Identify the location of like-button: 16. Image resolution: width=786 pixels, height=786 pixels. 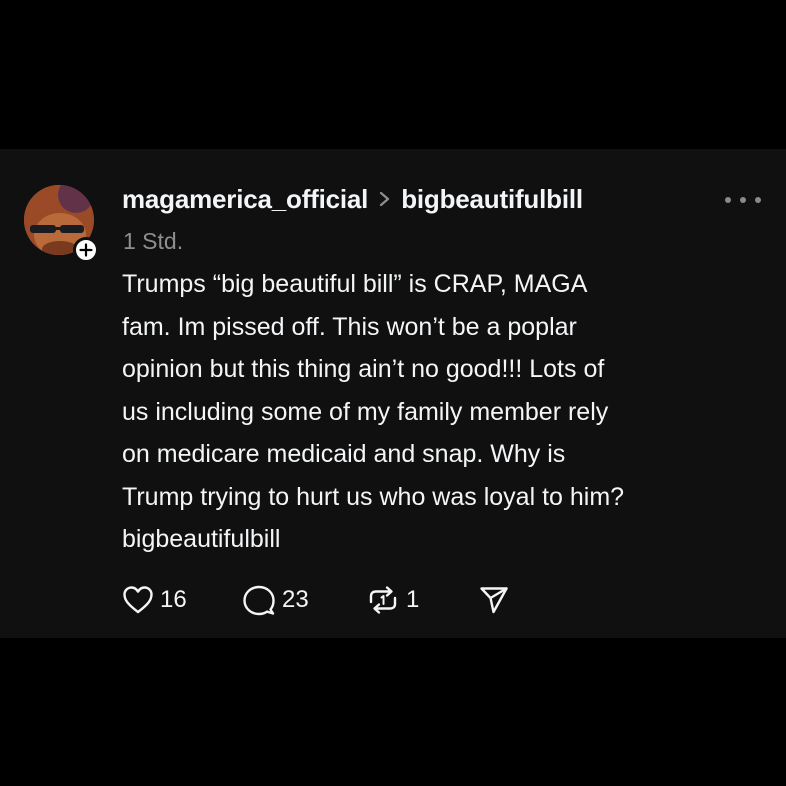
(182, 600).